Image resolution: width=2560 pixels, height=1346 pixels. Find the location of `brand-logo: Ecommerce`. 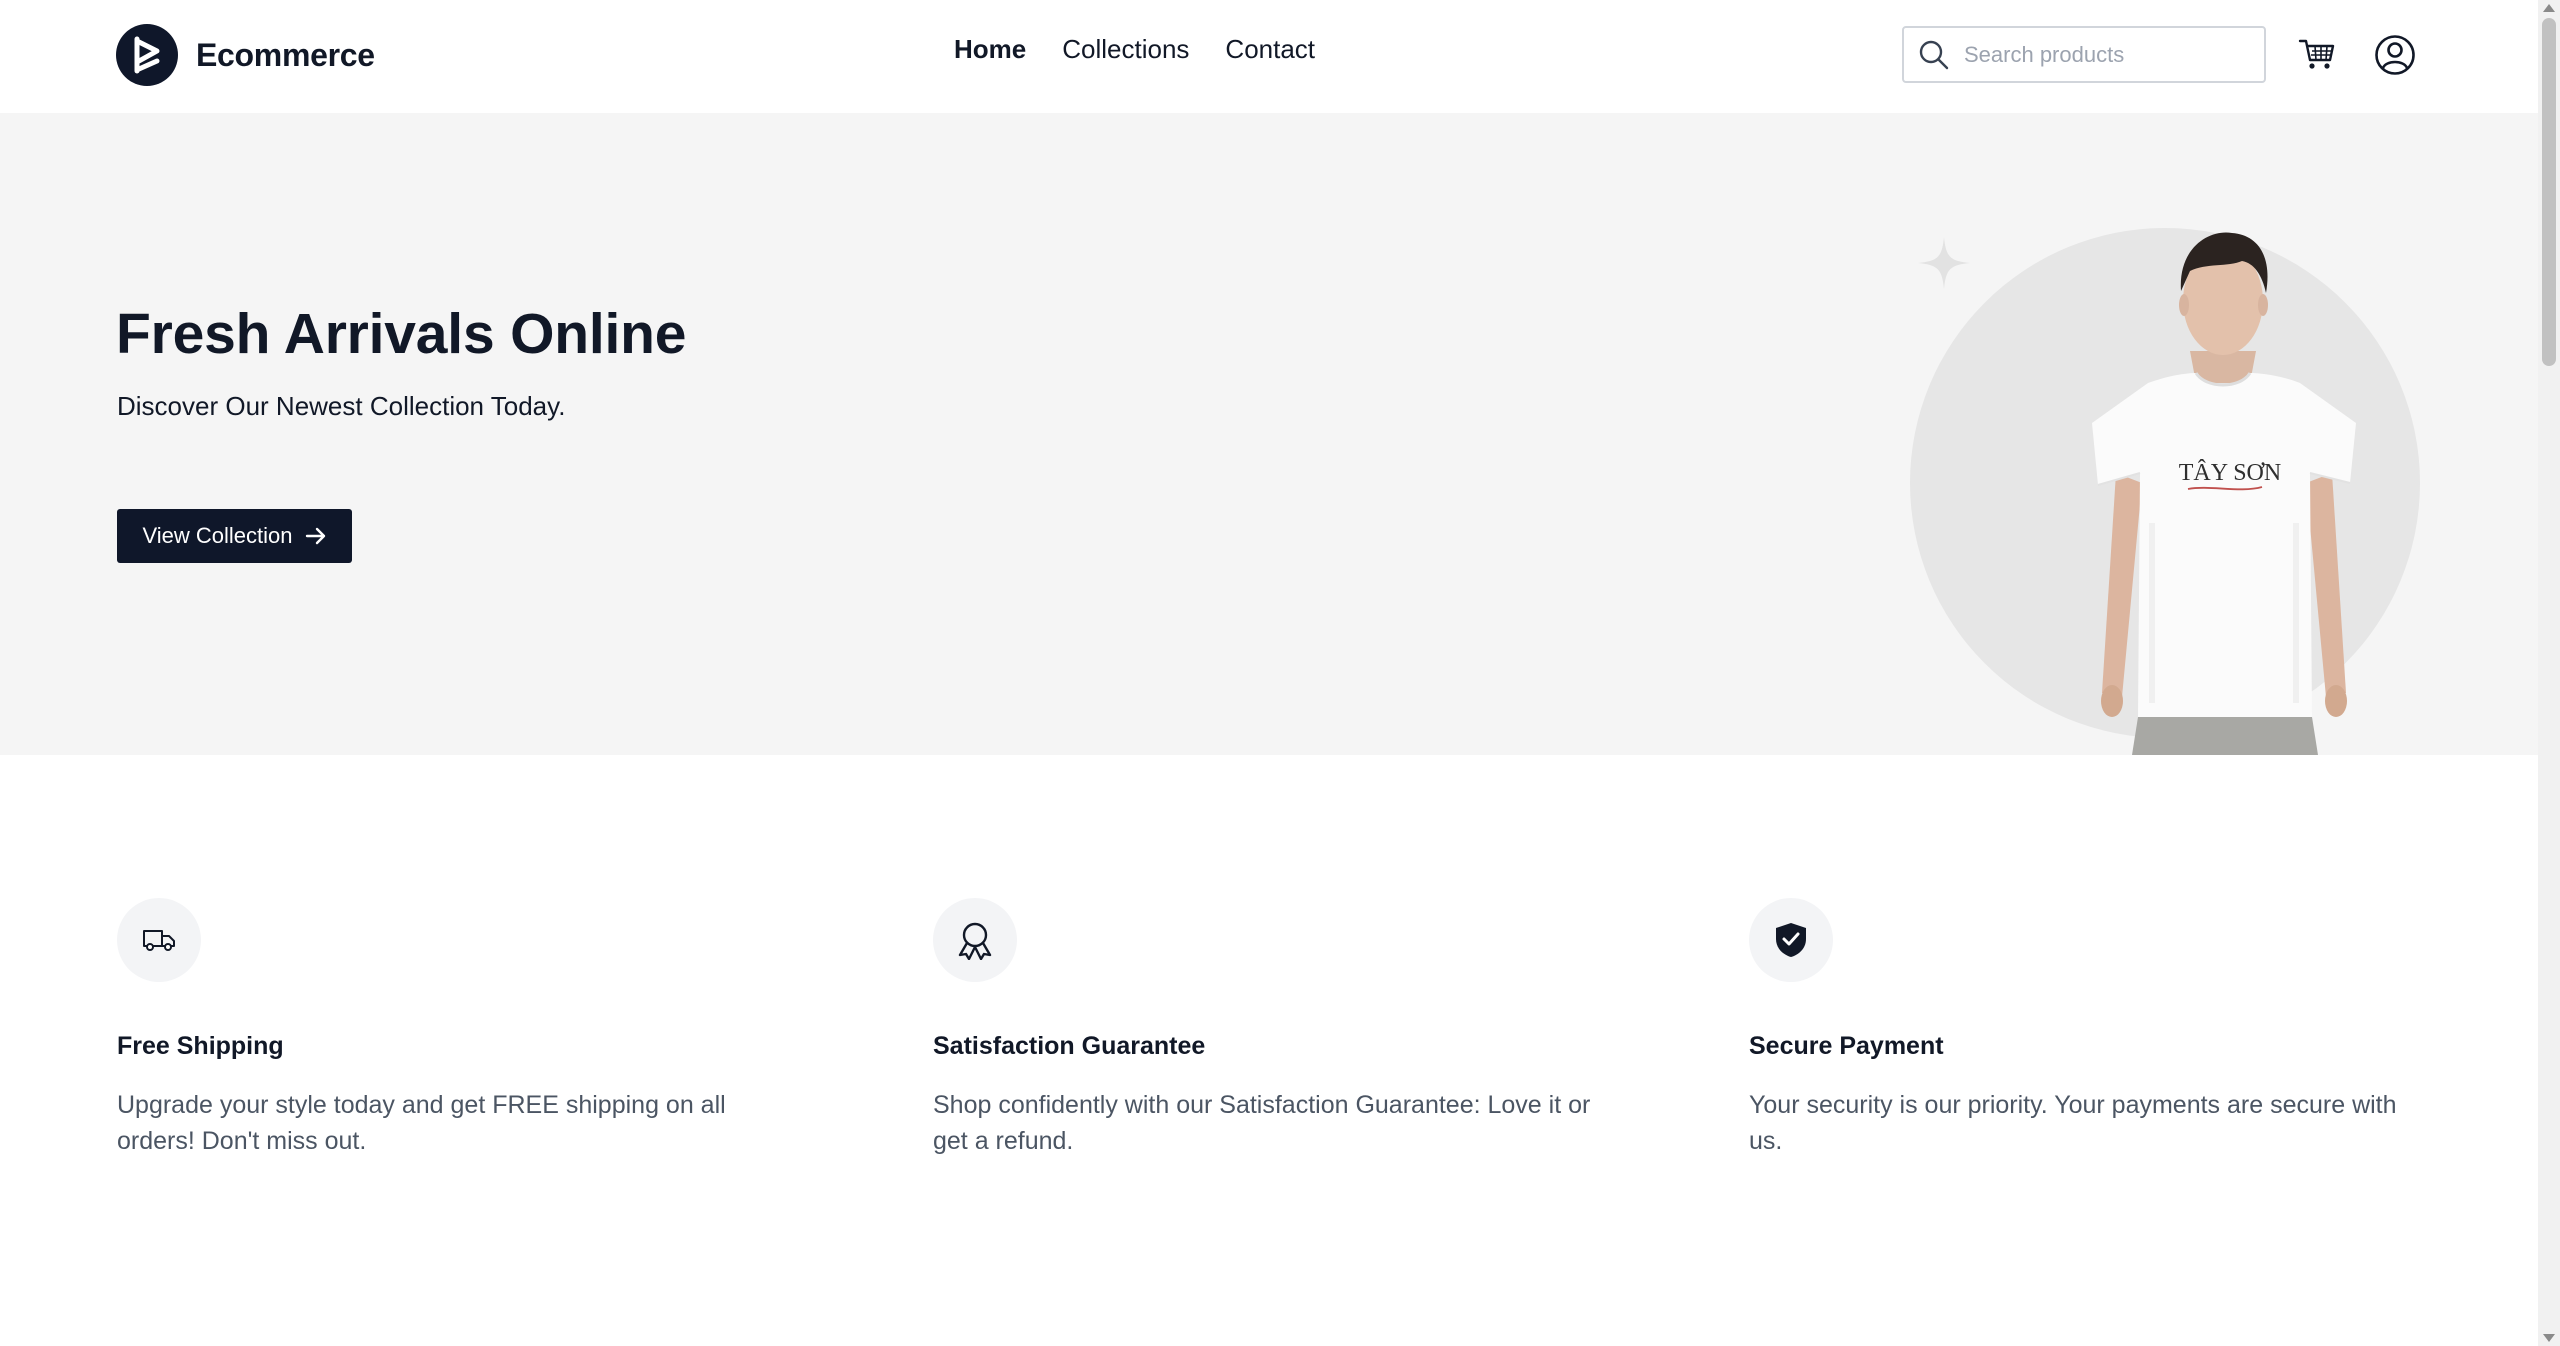

brand-logo: Ecommerce is located at coordinates (245, 55).